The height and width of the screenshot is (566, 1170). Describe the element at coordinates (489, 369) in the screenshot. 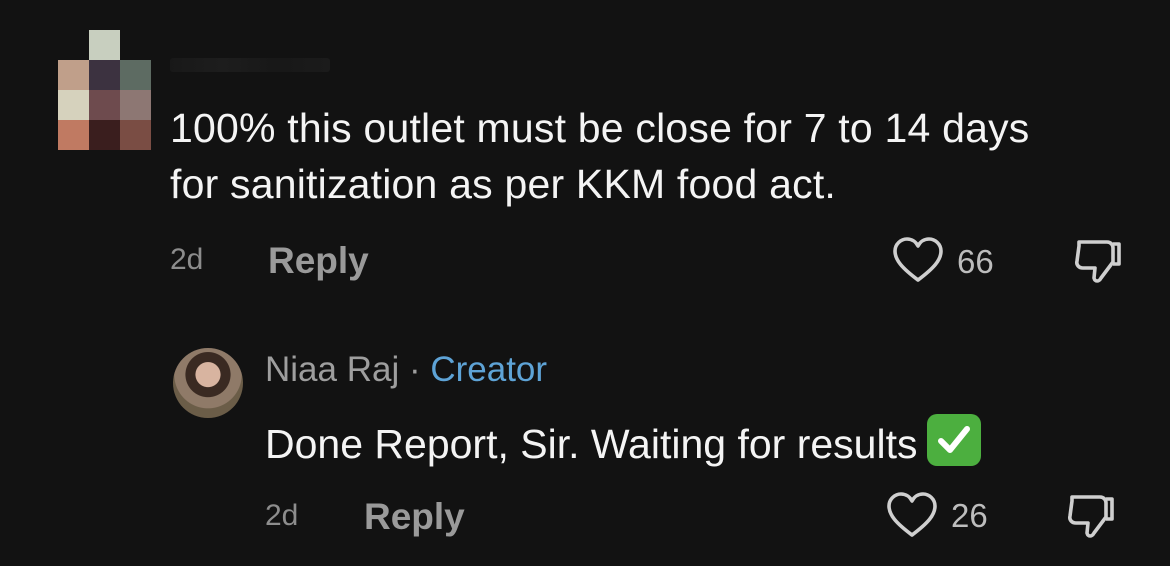

I see `creator-badge: Creator` at that location.